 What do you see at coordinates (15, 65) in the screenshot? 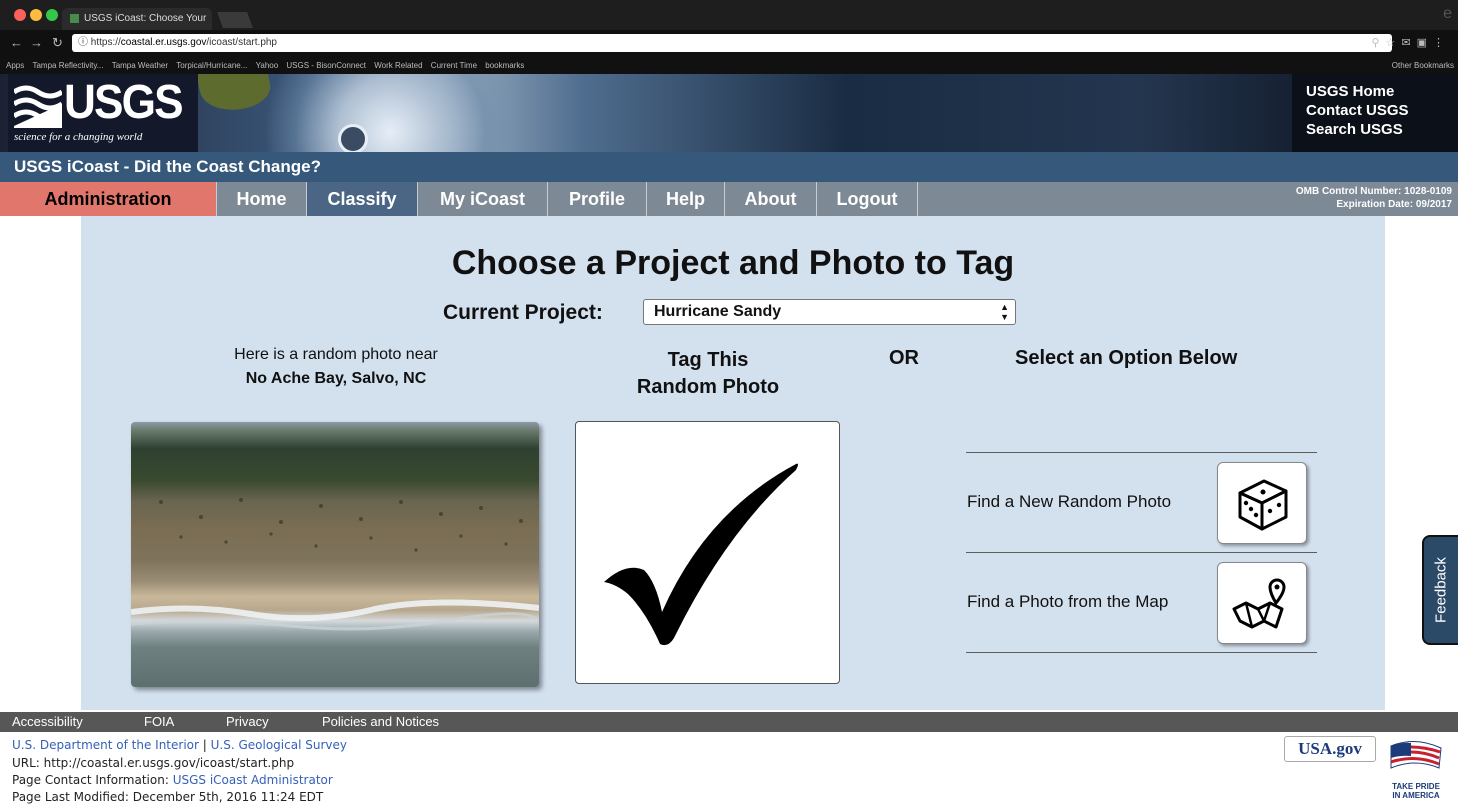
I see `bookmark-item: Apps` at bounding box center [15, 65].